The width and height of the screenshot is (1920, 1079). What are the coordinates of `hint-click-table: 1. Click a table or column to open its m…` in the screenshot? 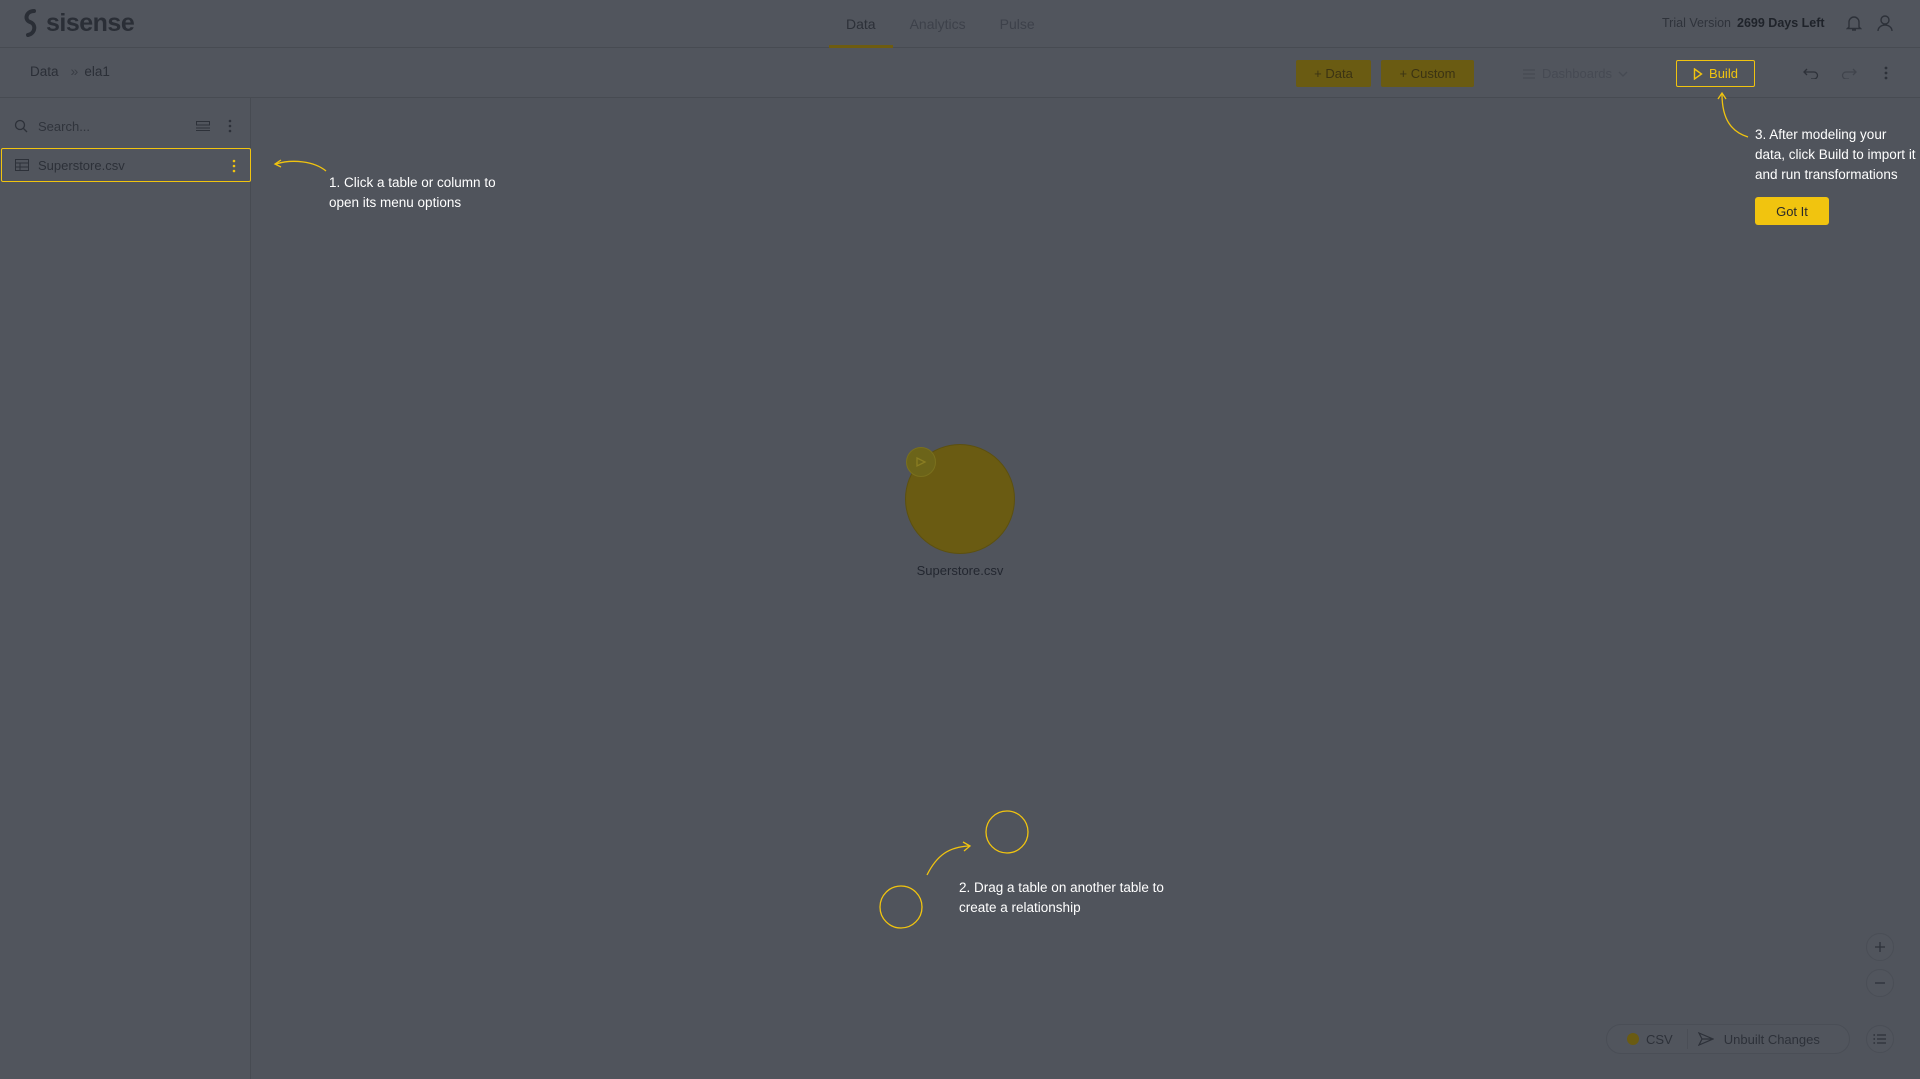 It's located at (412, 192).